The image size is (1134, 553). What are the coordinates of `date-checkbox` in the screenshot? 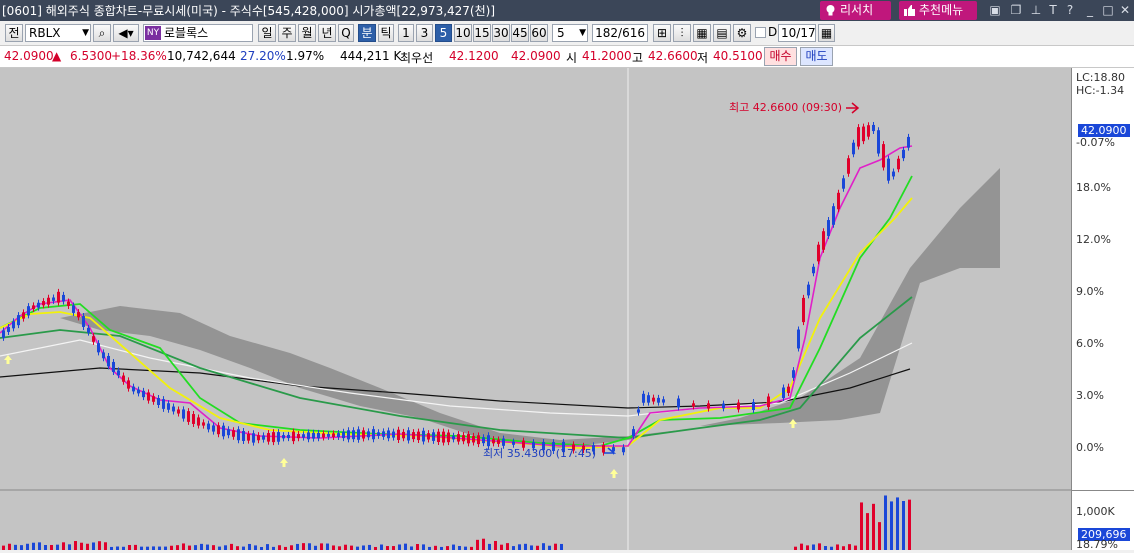 It's located at (760, 32).